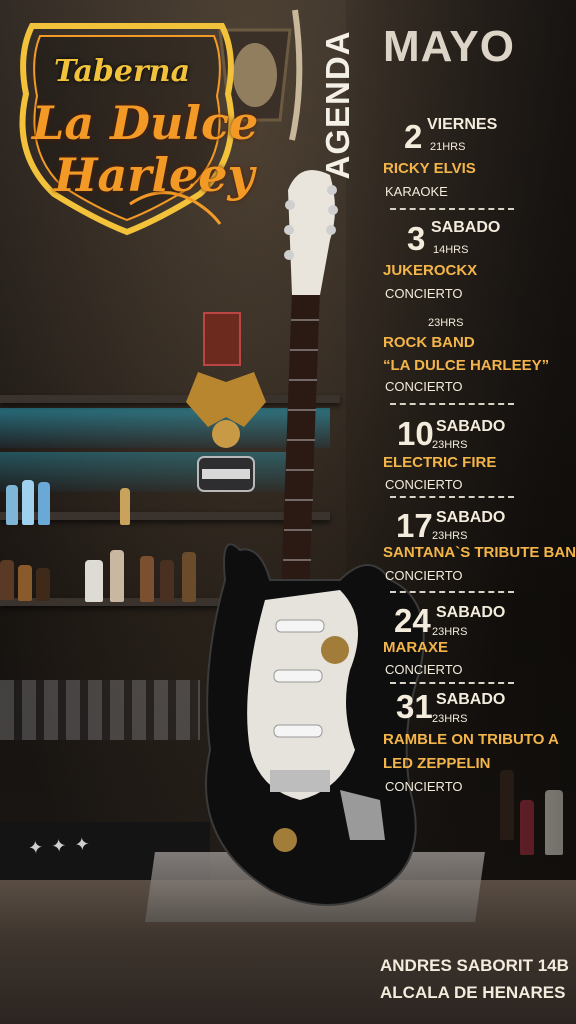  I want to click on address-city: ALCALA DE HENARES, so click(473, 992).